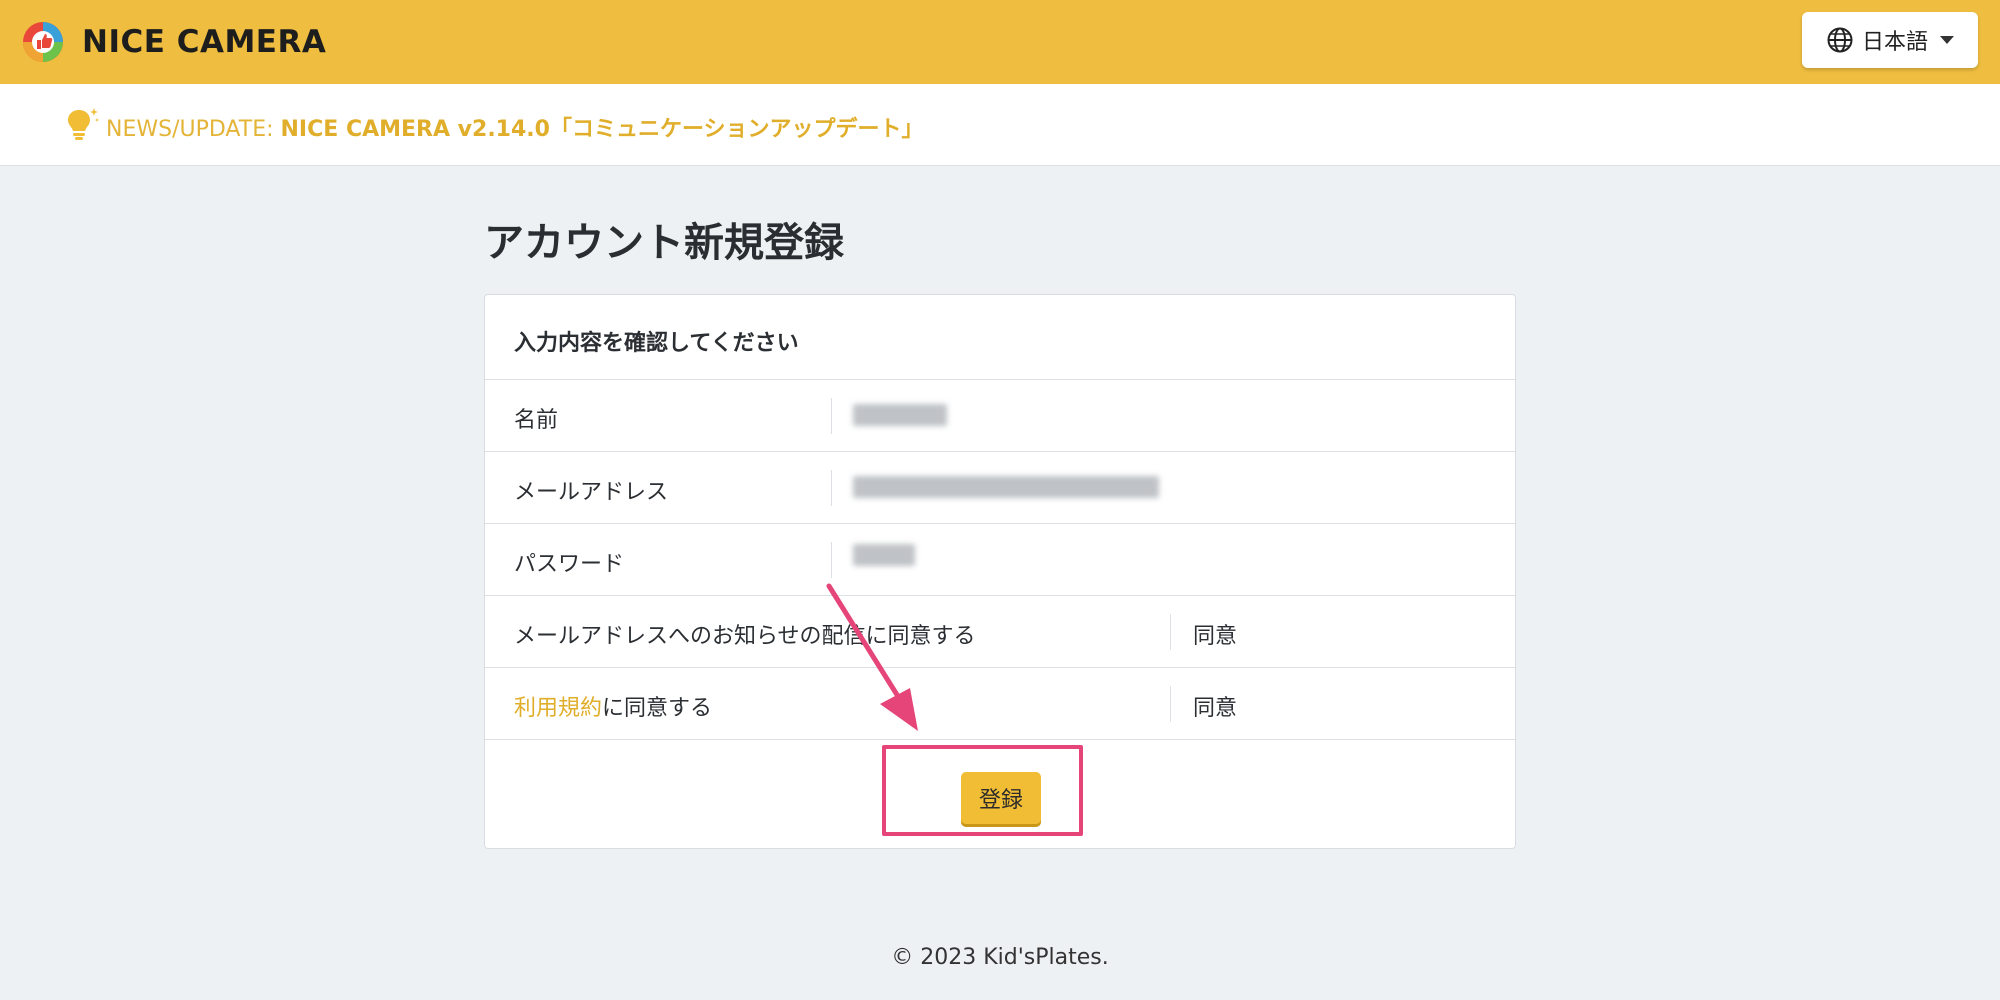 This screenshot has height=1000, width=2000. What do you see at coordinates (43, 42) in the screenshot?
I see `nice-camera-logo-icon` at bounding box center [43, 42].